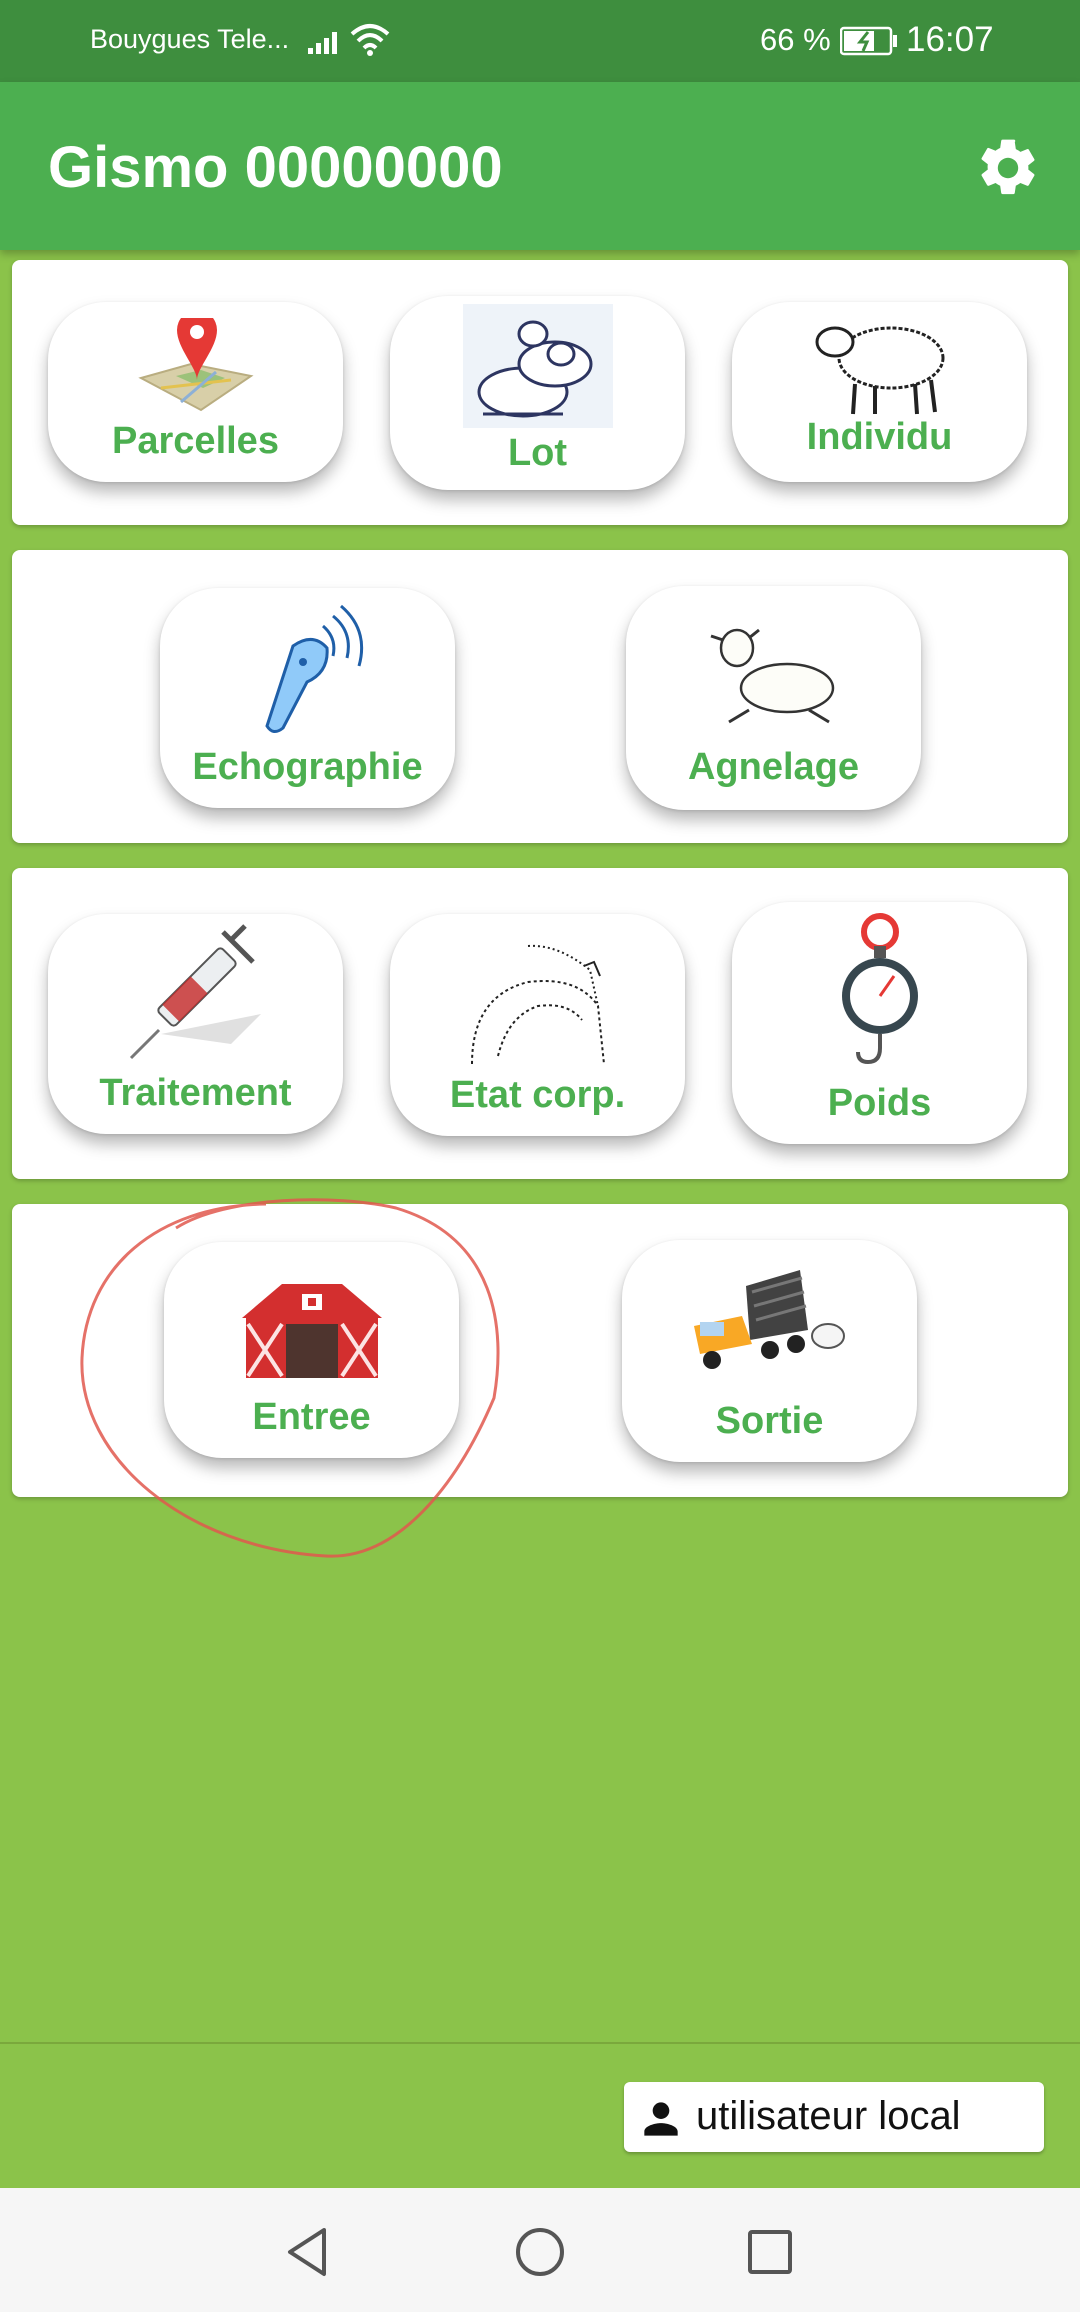 This screenshot has height=2312, width=1080. I want to click on home-icon, so click(540, 2252).